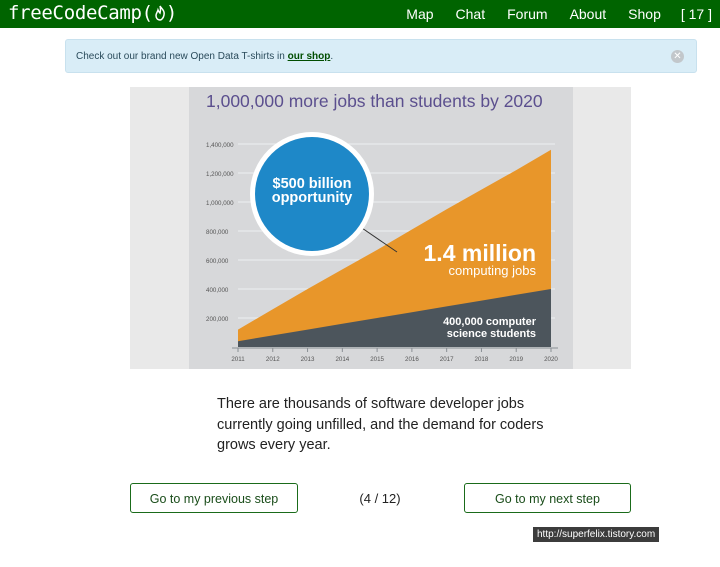 The height and width of the screenshot is (567, 720). What do you see at coordinates (308, 359) in the screenshot?
I see `x-tick-label: 2013` at bounding box center [308, 359].